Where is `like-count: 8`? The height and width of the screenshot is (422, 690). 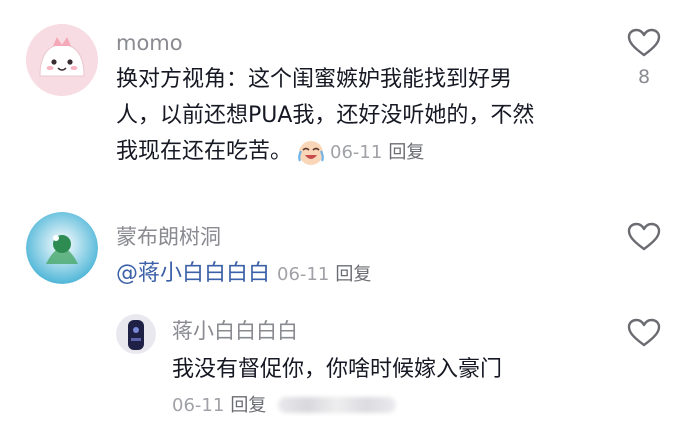 like-count: 8 is located at coordinates (644, 77).